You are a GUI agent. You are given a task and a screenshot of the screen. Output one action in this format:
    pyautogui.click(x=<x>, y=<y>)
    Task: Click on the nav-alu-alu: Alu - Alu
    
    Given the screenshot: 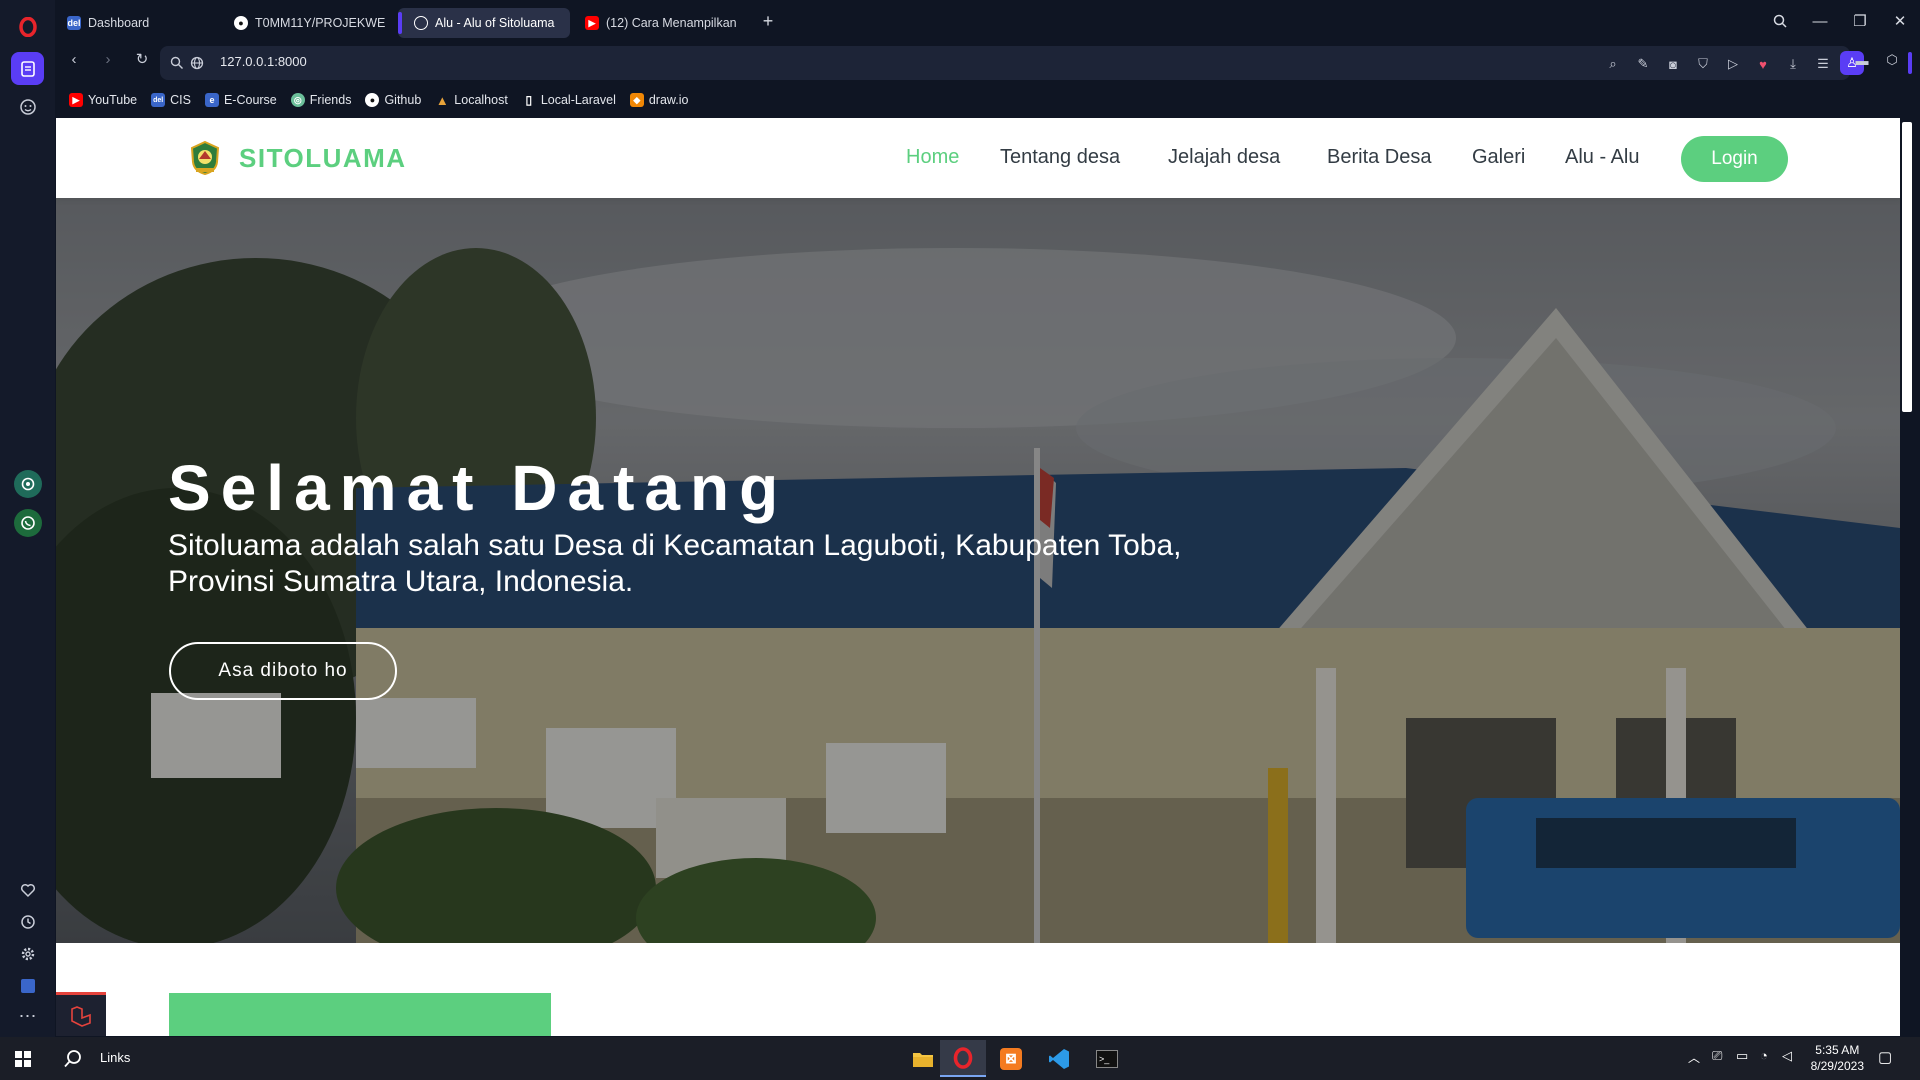 What is the action you would take?
    pyautogui.click(x=1602, y=157)
    